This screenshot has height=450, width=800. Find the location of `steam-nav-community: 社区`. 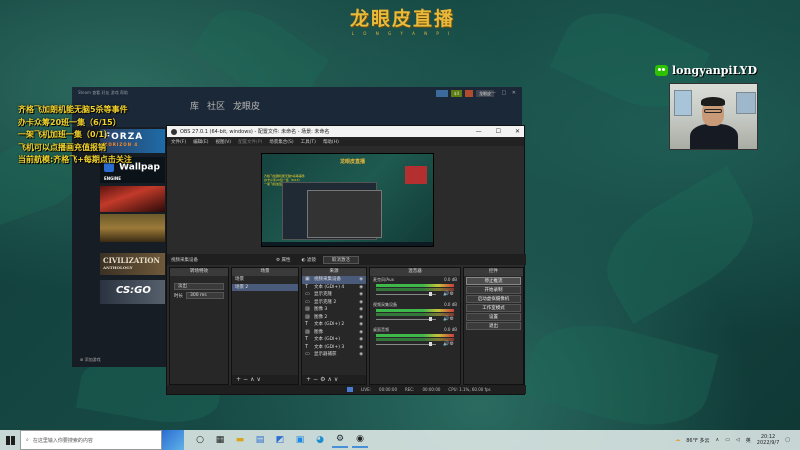

steam-nav-community: 社区 is located at coordinates (216, 105).